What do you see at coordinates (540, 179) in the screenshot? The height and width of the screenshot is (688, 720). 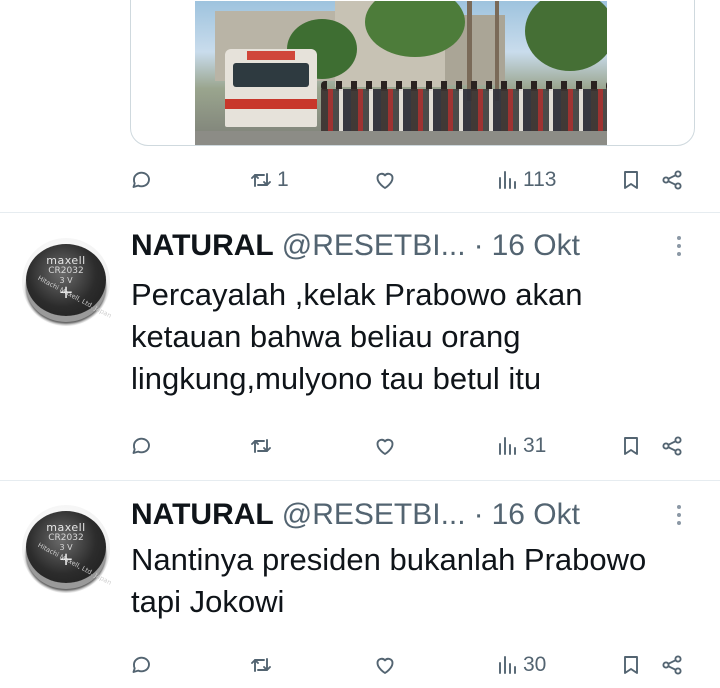 I see `views-count: 113` at bounding box center [540, 179].